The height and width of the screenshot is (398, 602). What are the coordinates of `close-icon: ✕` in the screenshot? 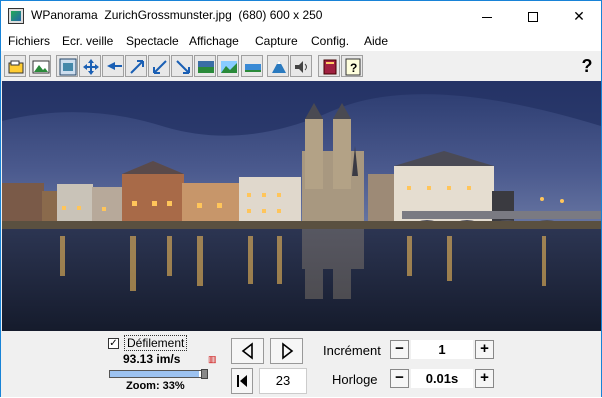 It's located at (579, 16).